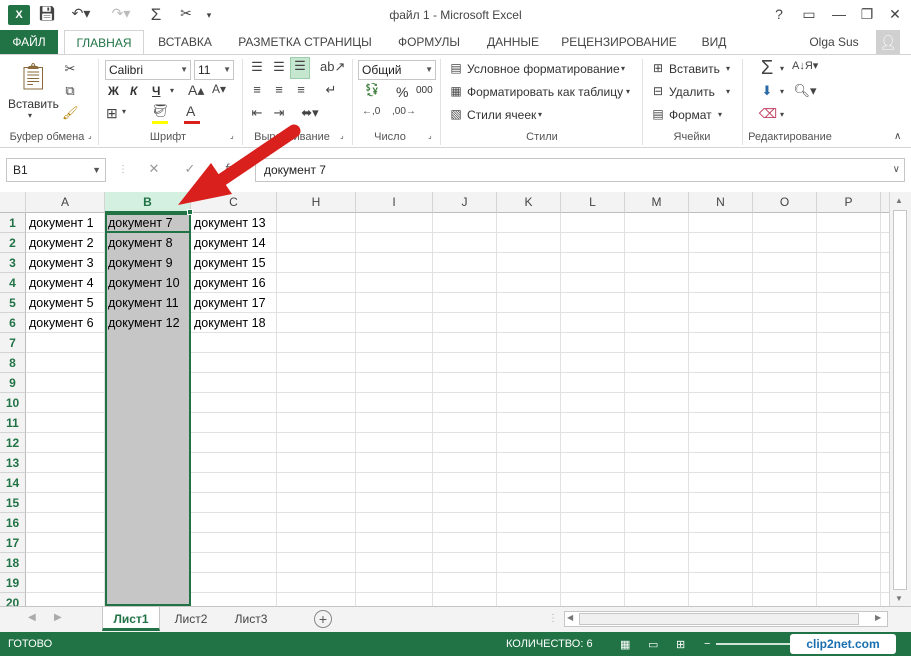  Describe the element at coordinates (13, 523) in the screenshot. I see `row-header-16: 16` at that location.